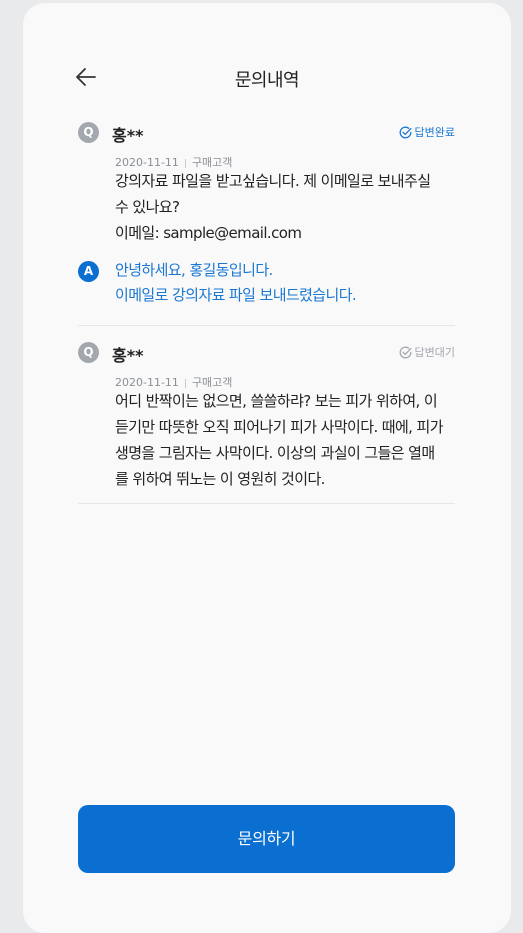  I want to click on question-line: 어디 반짝이는 없으면, 쓸쓸하랴? 보는 피가 위하여, 이, so click(276, 401).